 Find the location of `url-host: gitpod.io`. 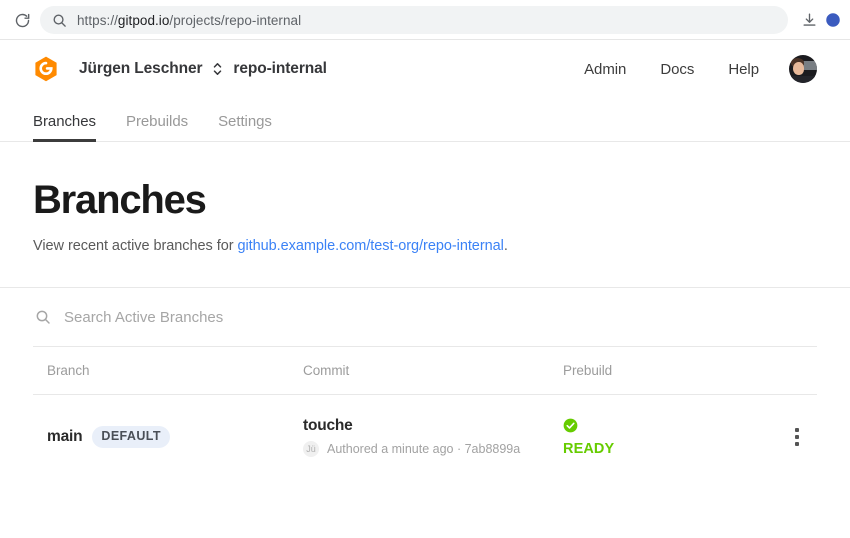

url-host: gitpod.io is located at coordinates (143, 20).